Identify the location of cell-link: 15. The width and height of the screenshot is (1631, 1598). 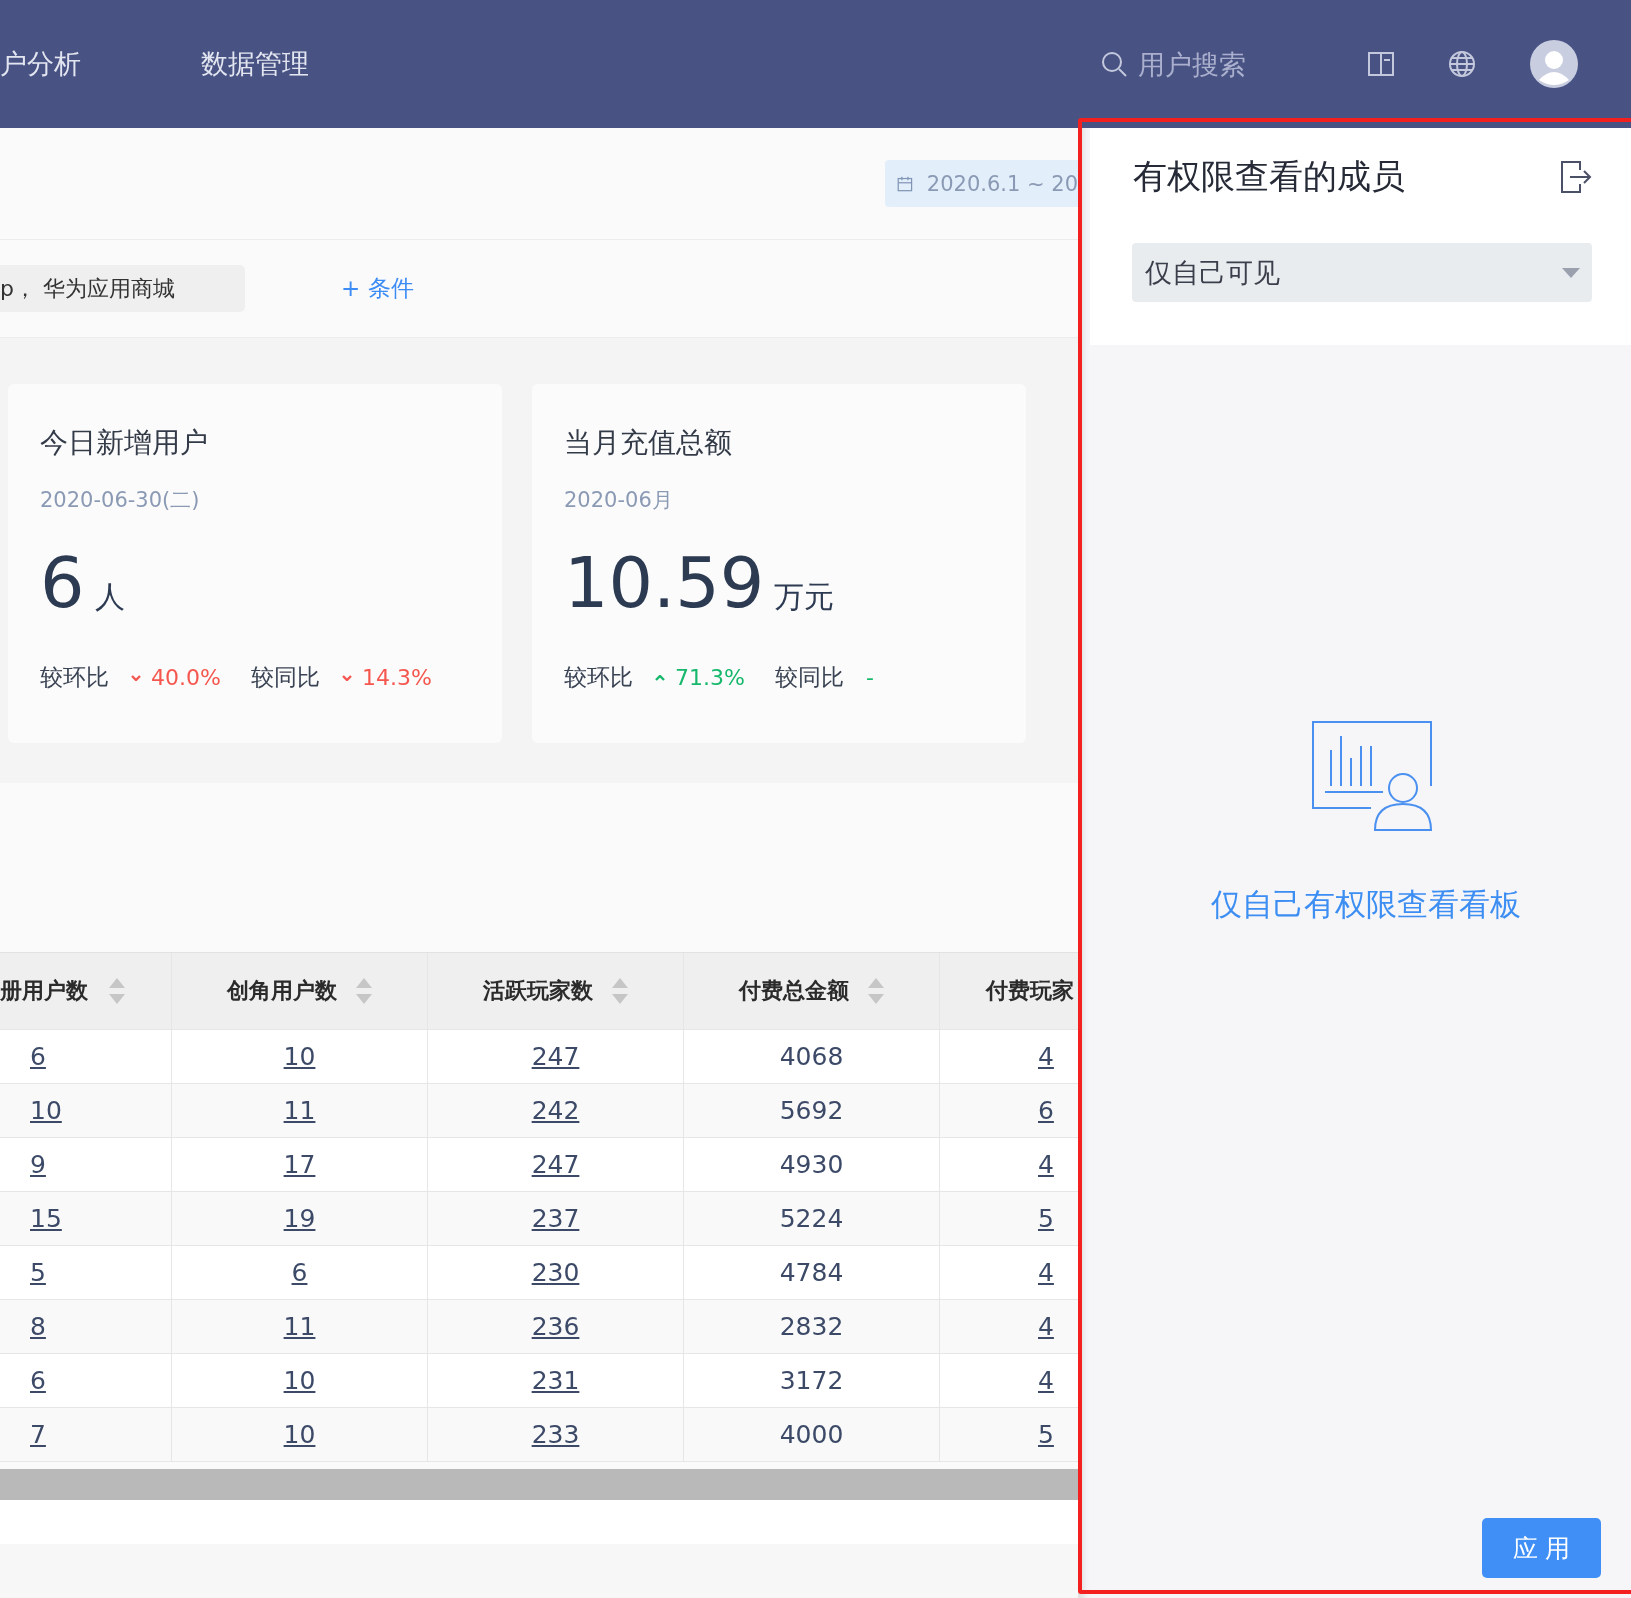
(46, 1218).